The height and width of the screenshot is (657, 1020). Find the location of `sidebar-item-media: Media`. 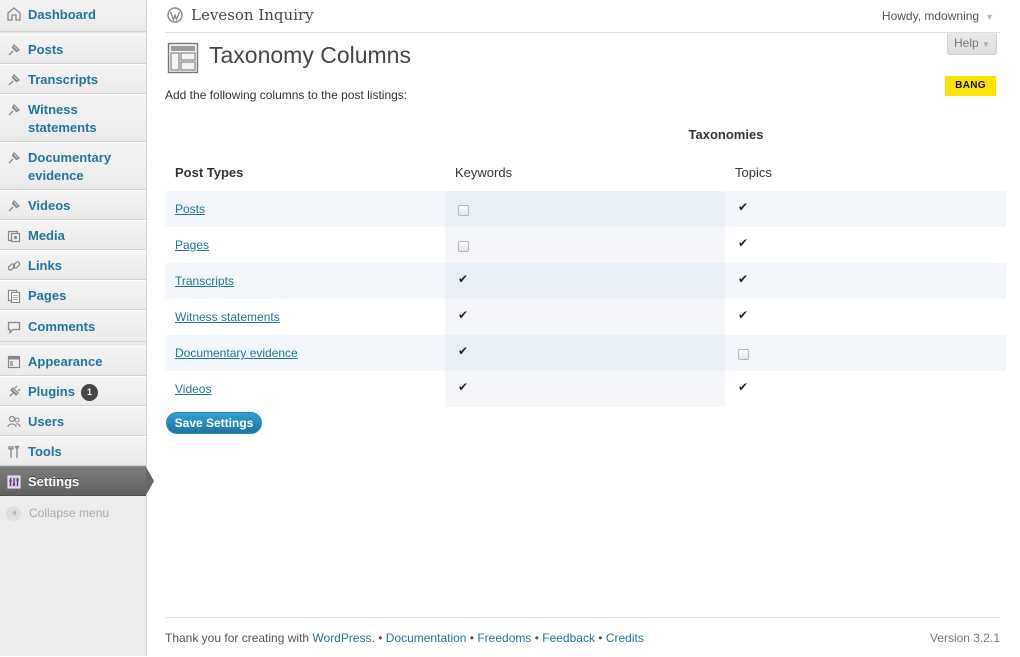

sidebar-item-media: Media is located at coordinates (73, 235).